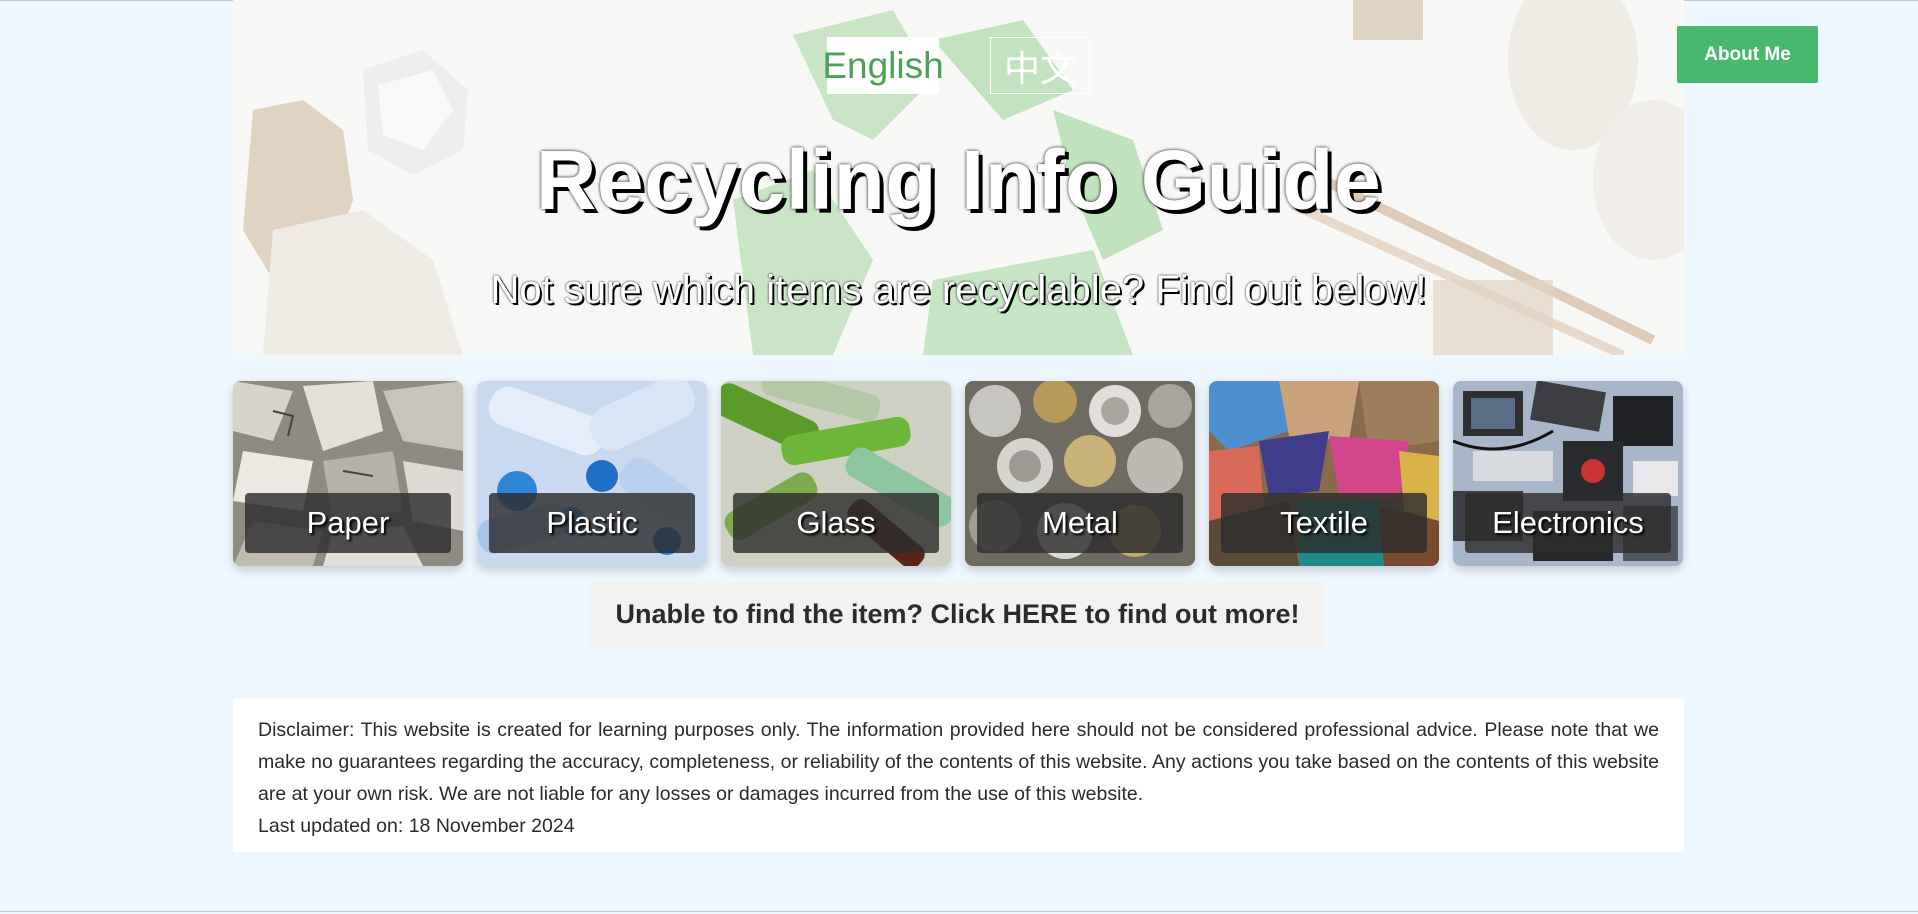  I want to click on category-card-metal: Metal, so click(1080, 473).